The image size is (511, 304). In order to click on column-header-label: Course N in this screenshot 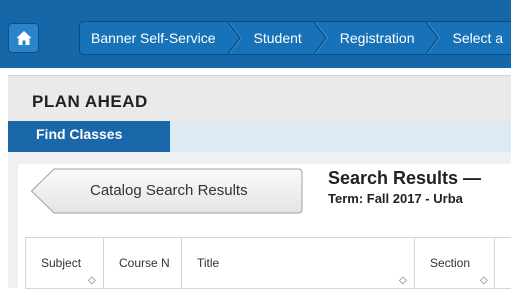, I will do `click(144, 263)`.